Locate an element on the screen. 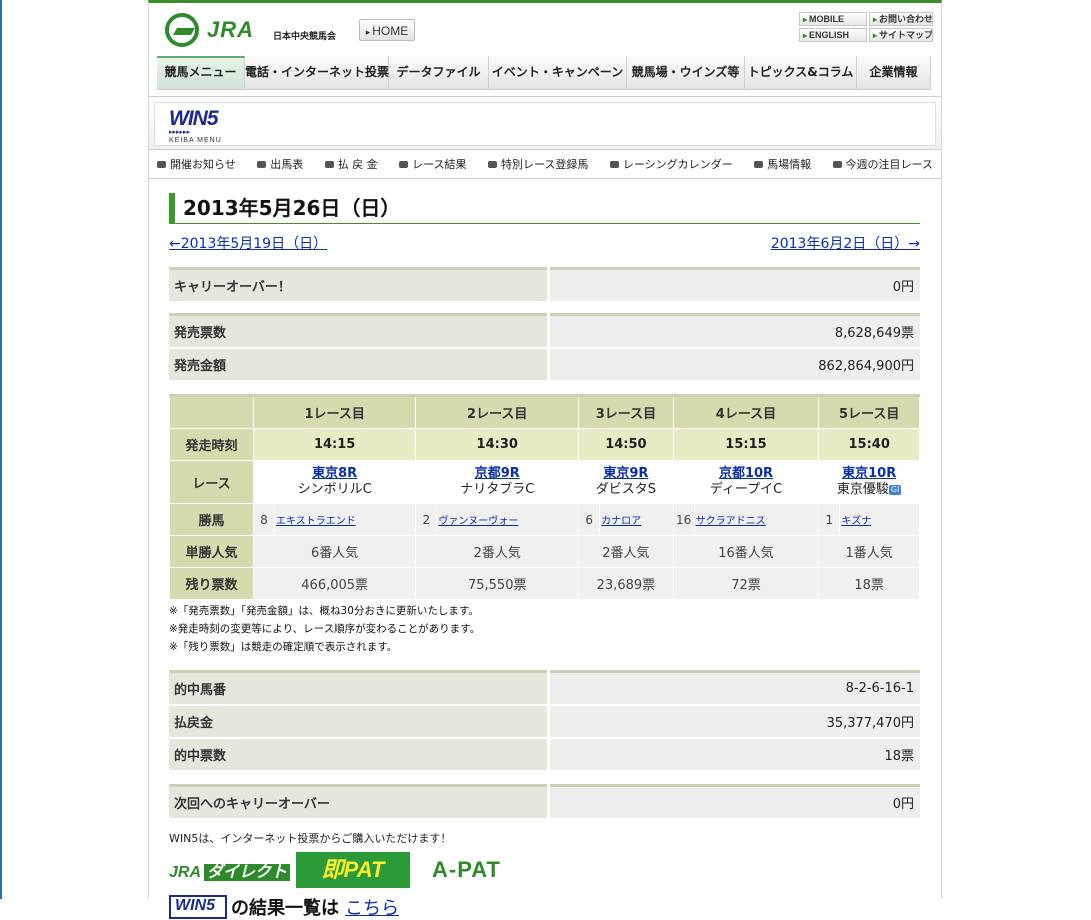  sales-amount-label: 発売金額 is located at coordinates (359, 365).